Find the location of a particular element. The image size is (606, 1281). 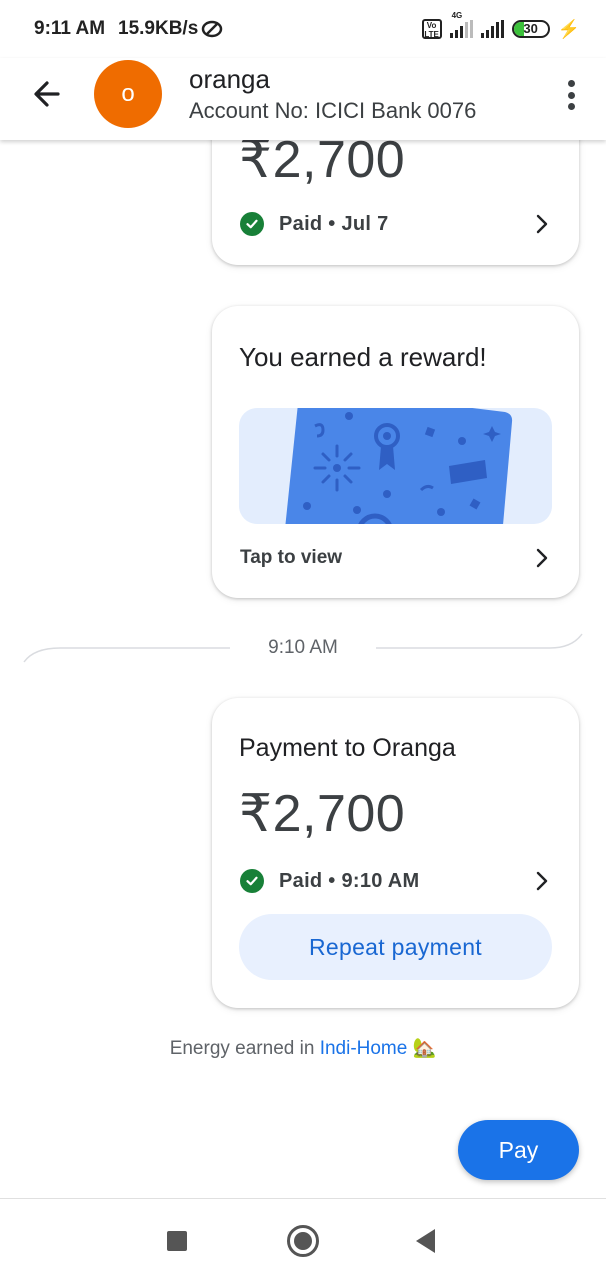

reward-card: You earned a reward! Tap to view is located at coordinates (395, 452).